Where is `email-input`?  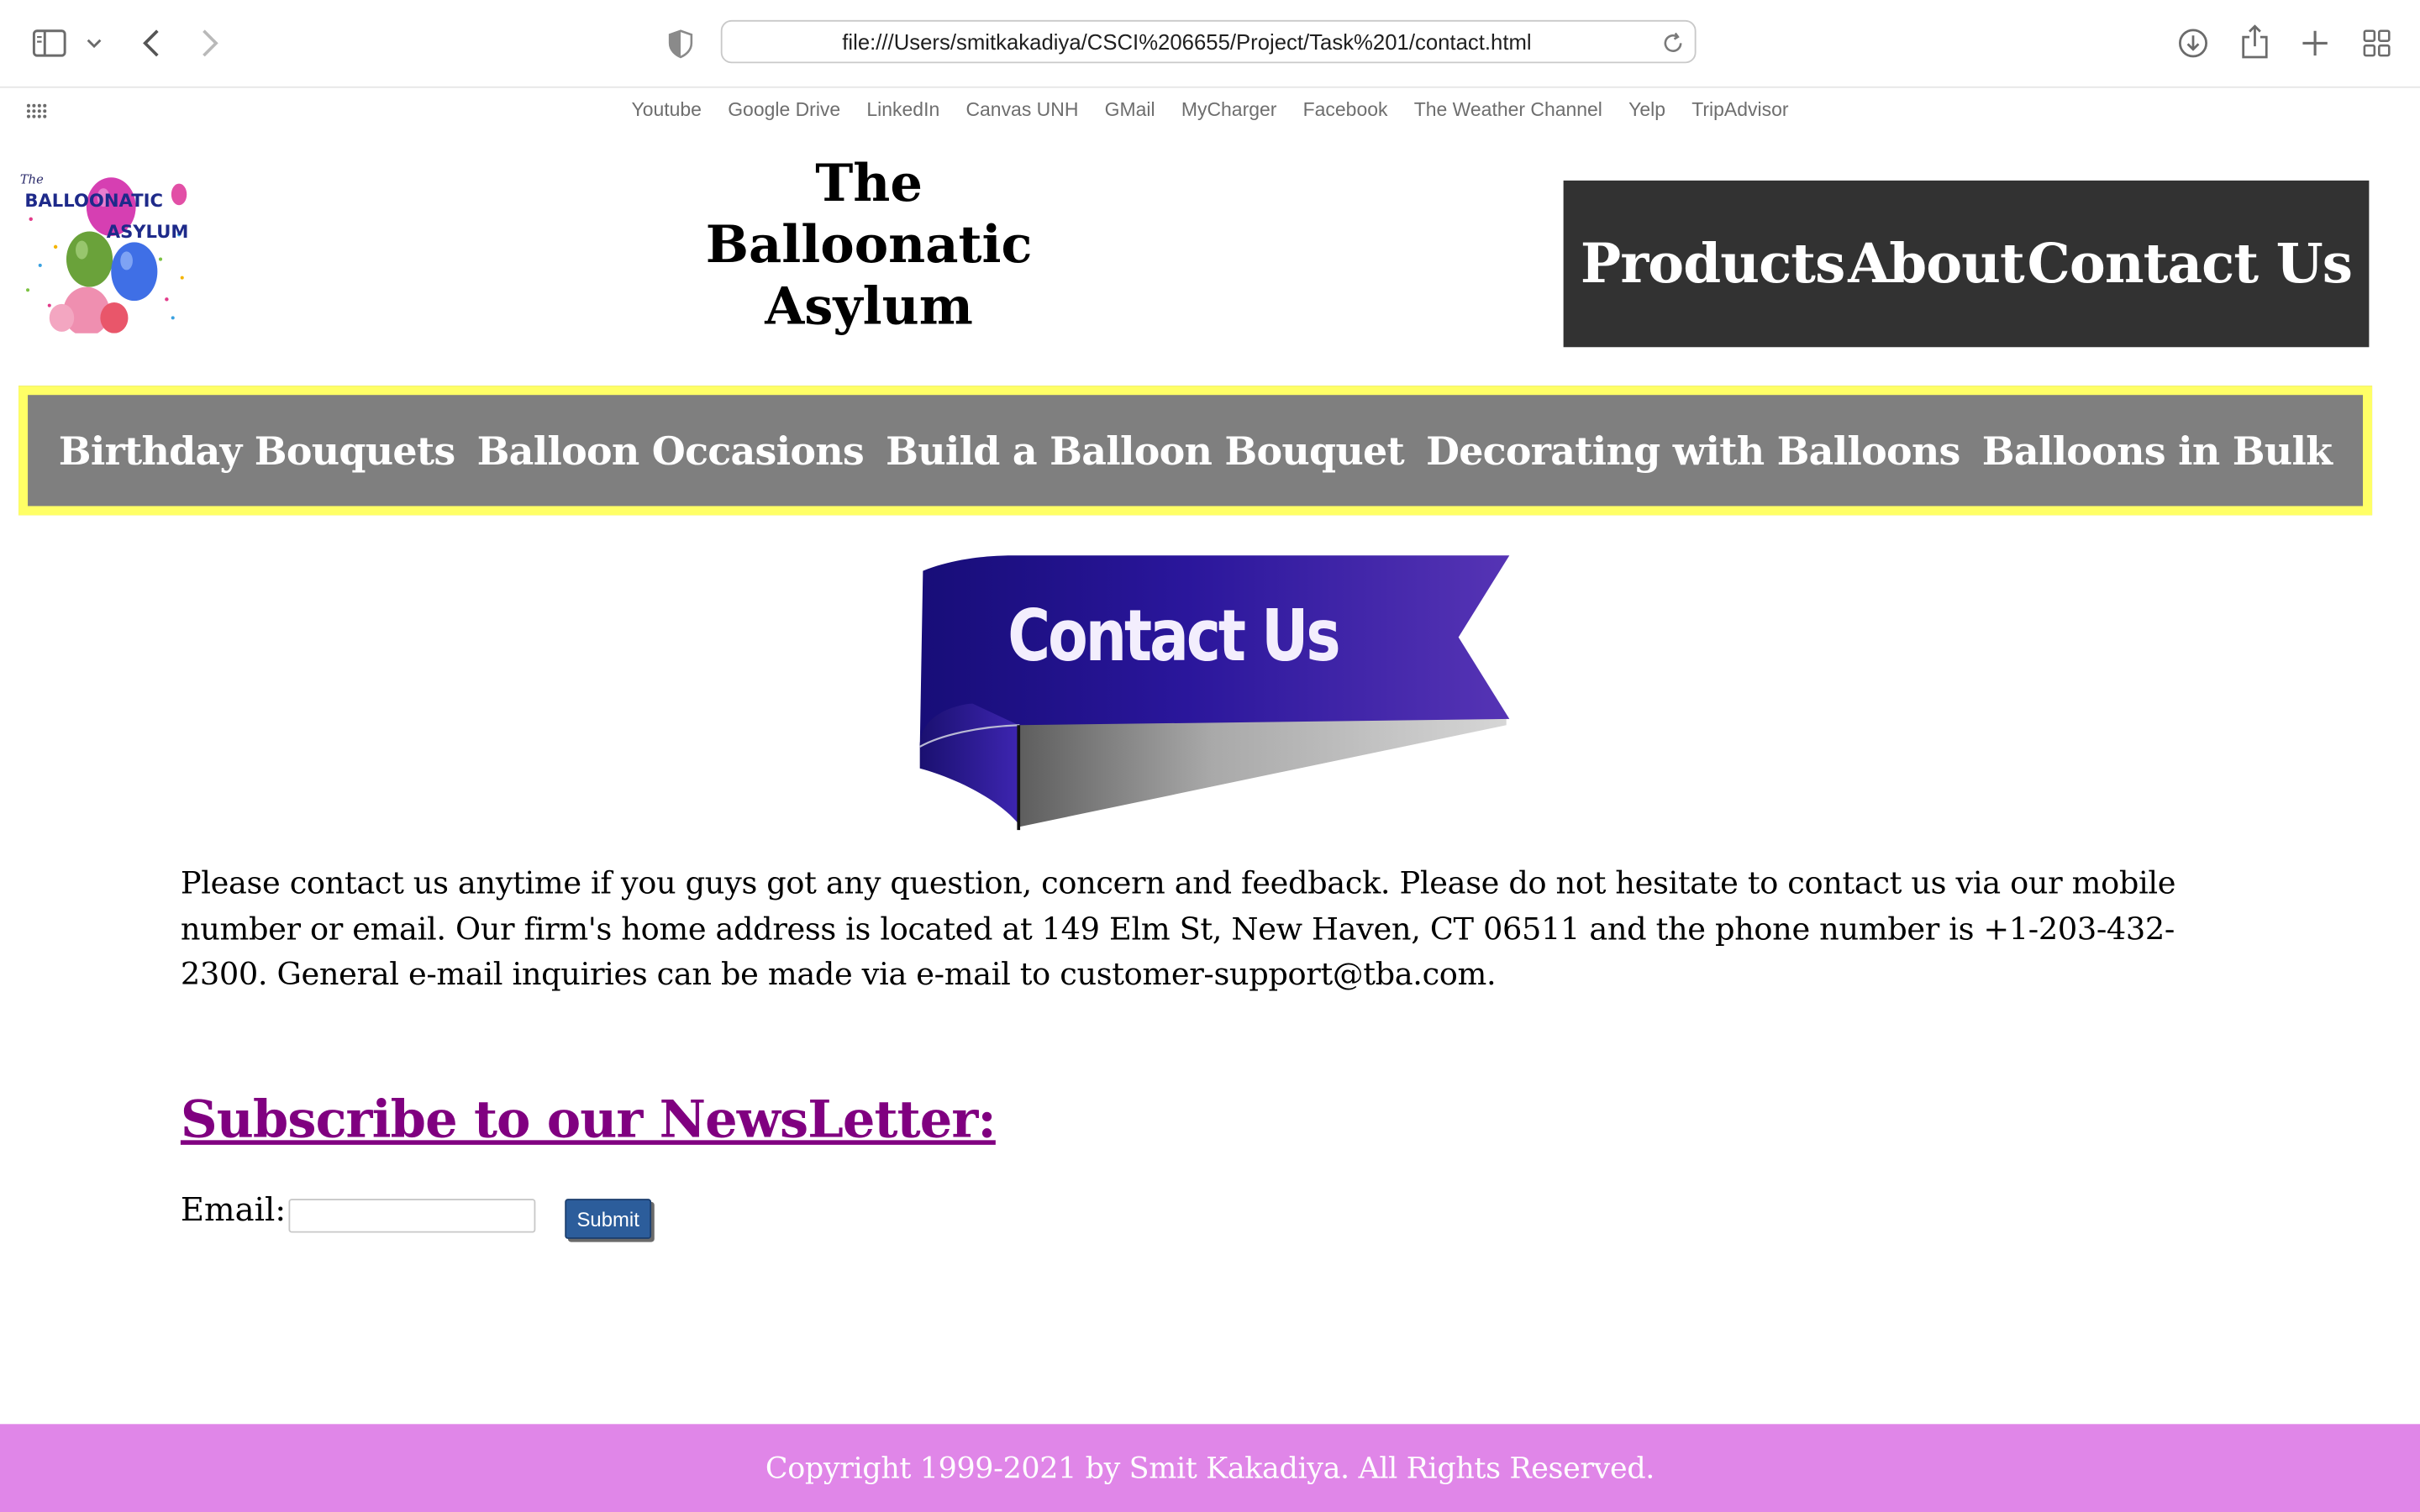 email-input is located at coordinates (412, 1216).